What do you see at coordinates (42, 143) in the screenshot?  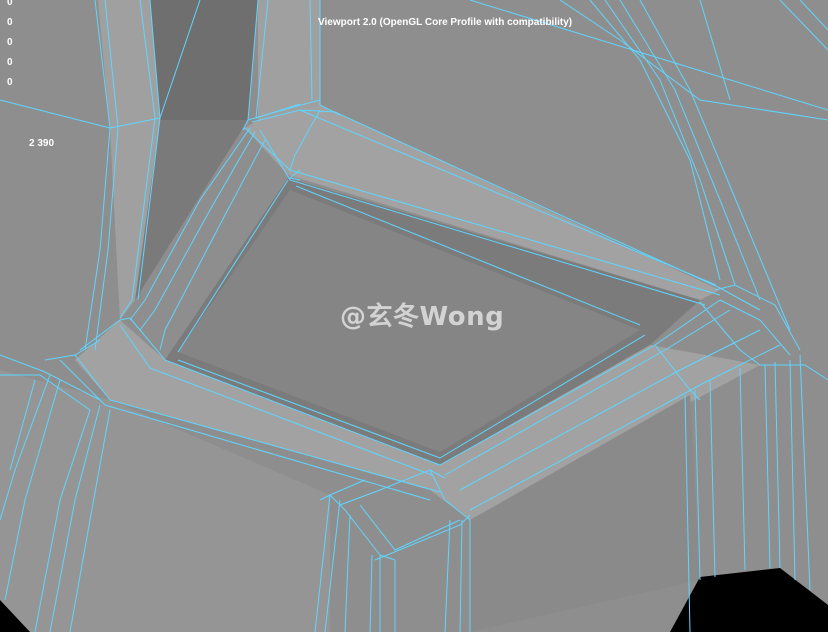 I see `poly-count: 2 390` at bounding box center [42, 143].